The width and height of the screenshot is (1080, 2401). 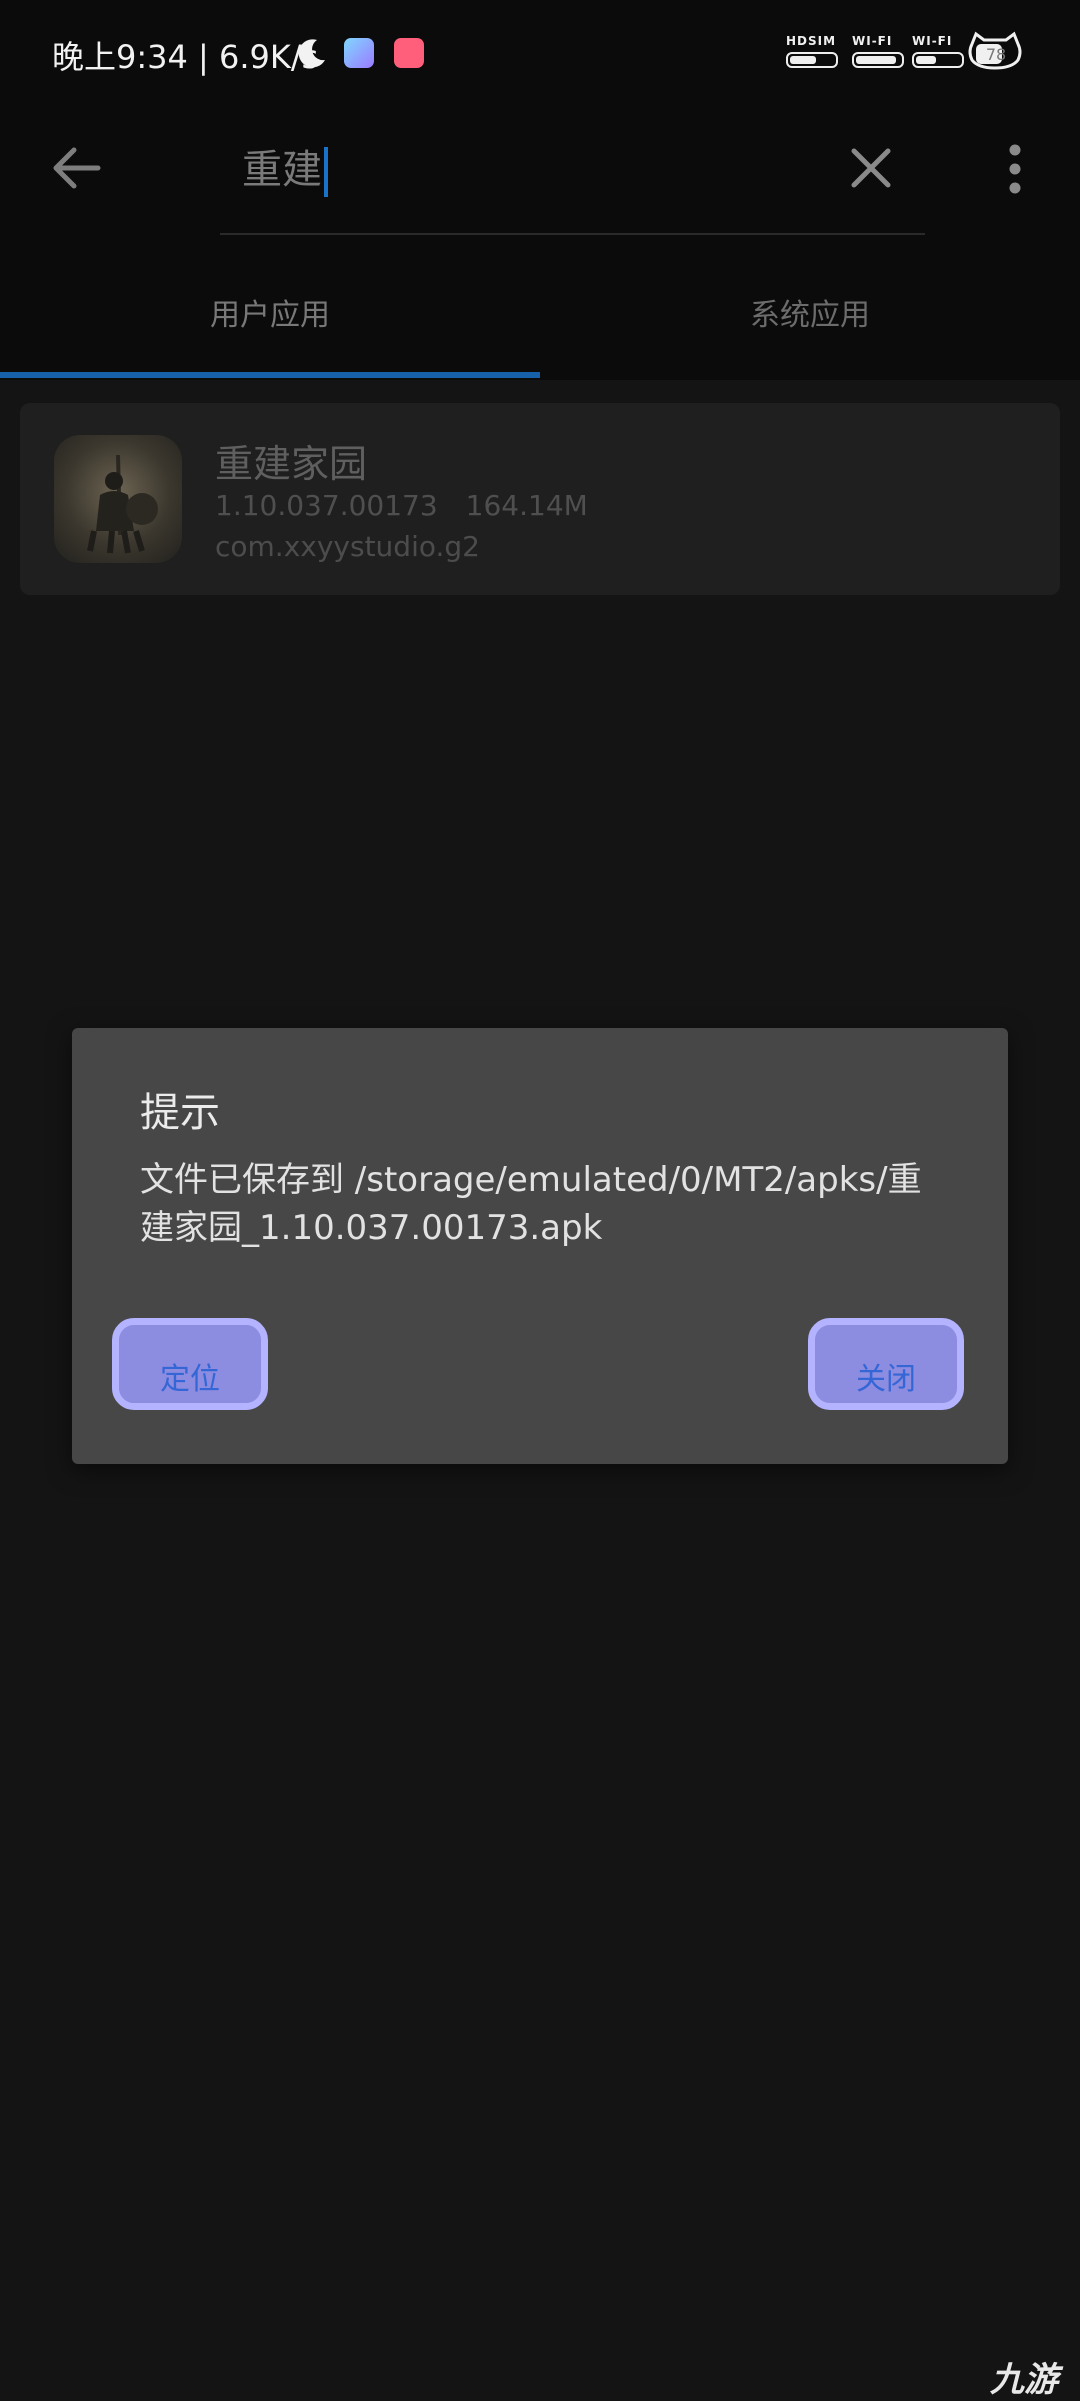 I want to click on clear-search-icon, so click(x=871, y=168).